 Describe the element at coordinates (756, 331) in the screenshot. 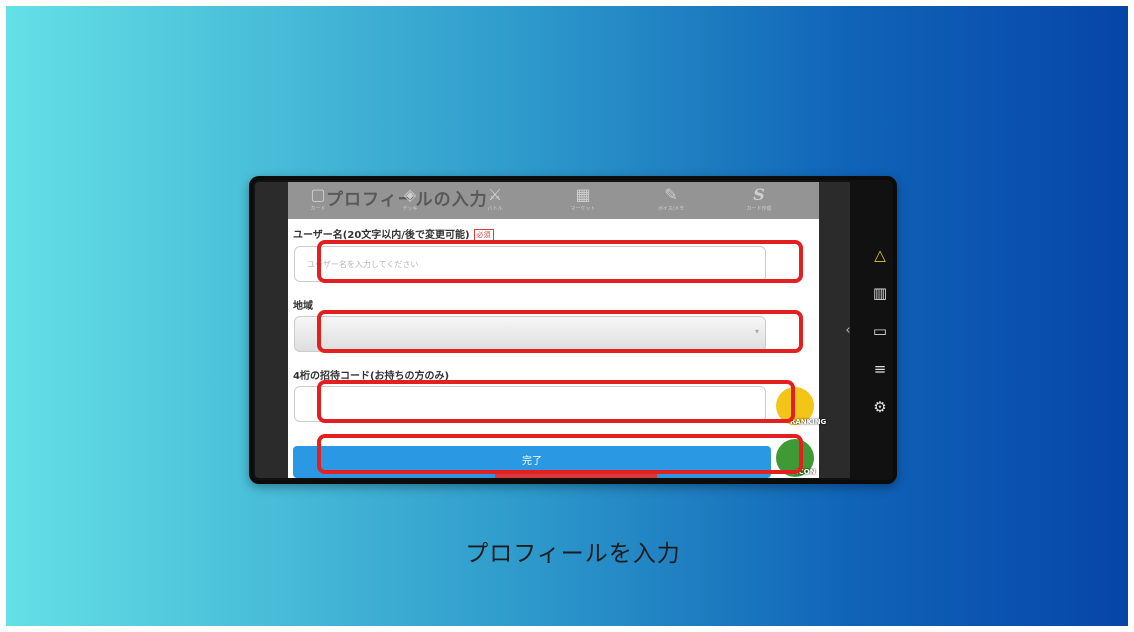

I see `chevron-down-icon: ▾` at that location.